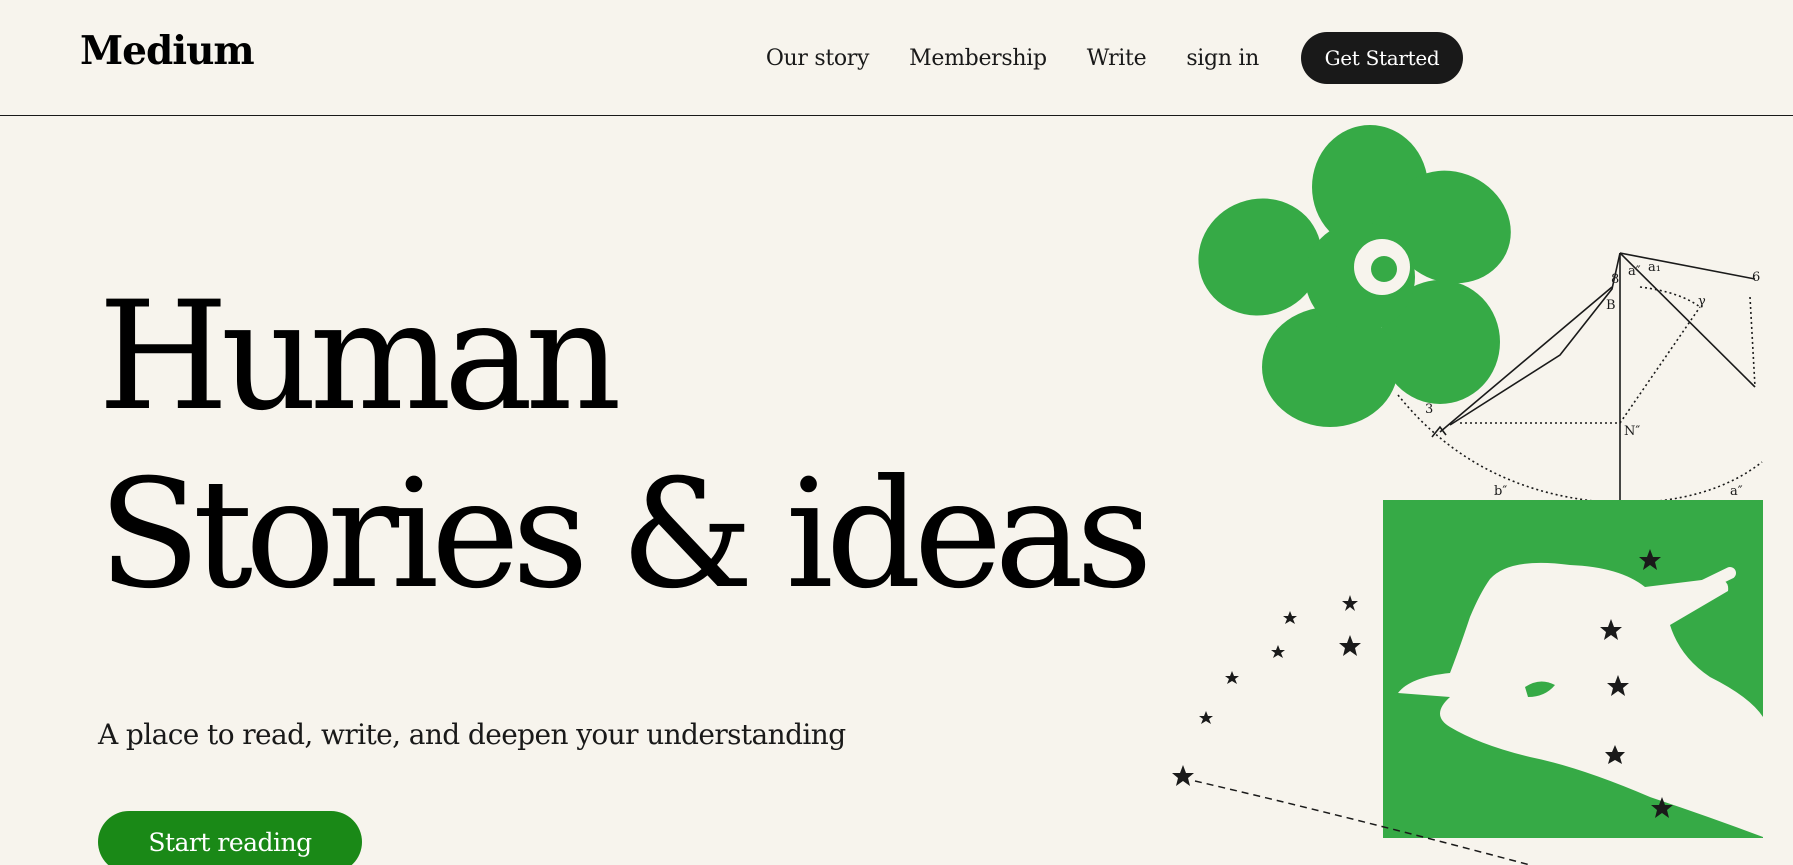  What do you see at coordinates (1429, 409) in the screenshot?
I see `label-three: 3` at bounding box center [1429, 409].